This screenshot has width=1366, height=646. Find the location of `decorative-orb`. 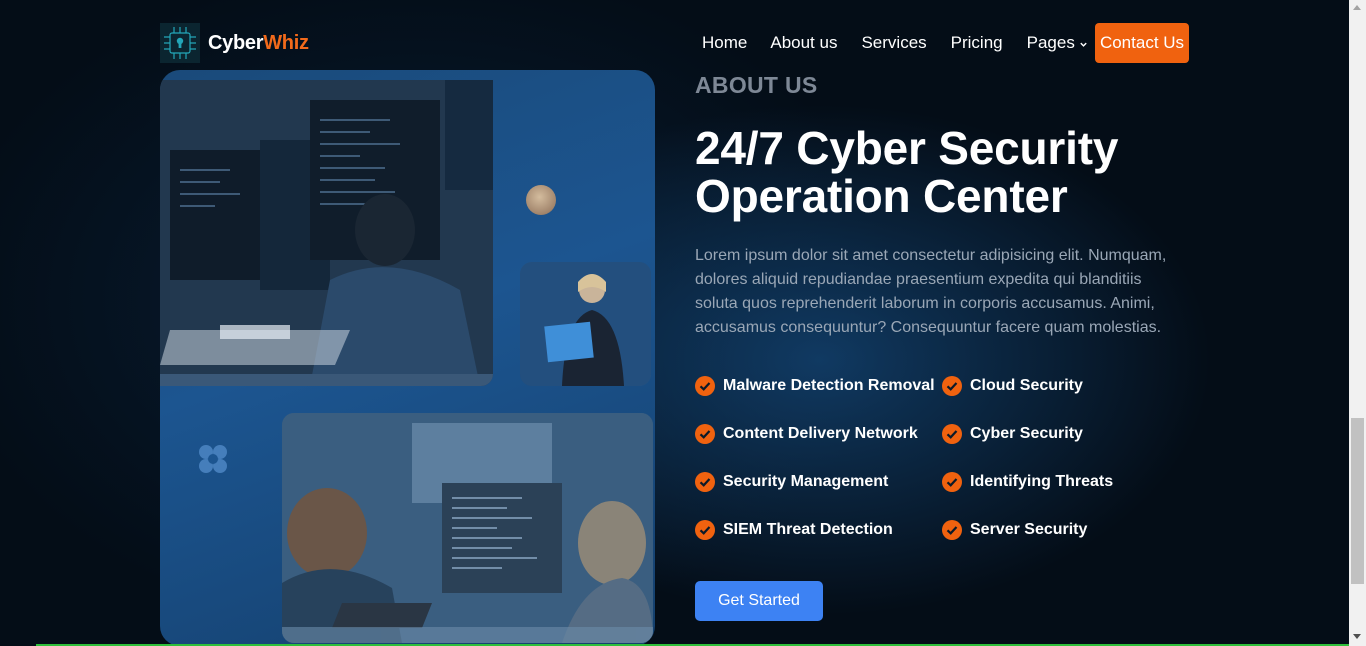

decorative-orb is located at coordinates (541, 200).